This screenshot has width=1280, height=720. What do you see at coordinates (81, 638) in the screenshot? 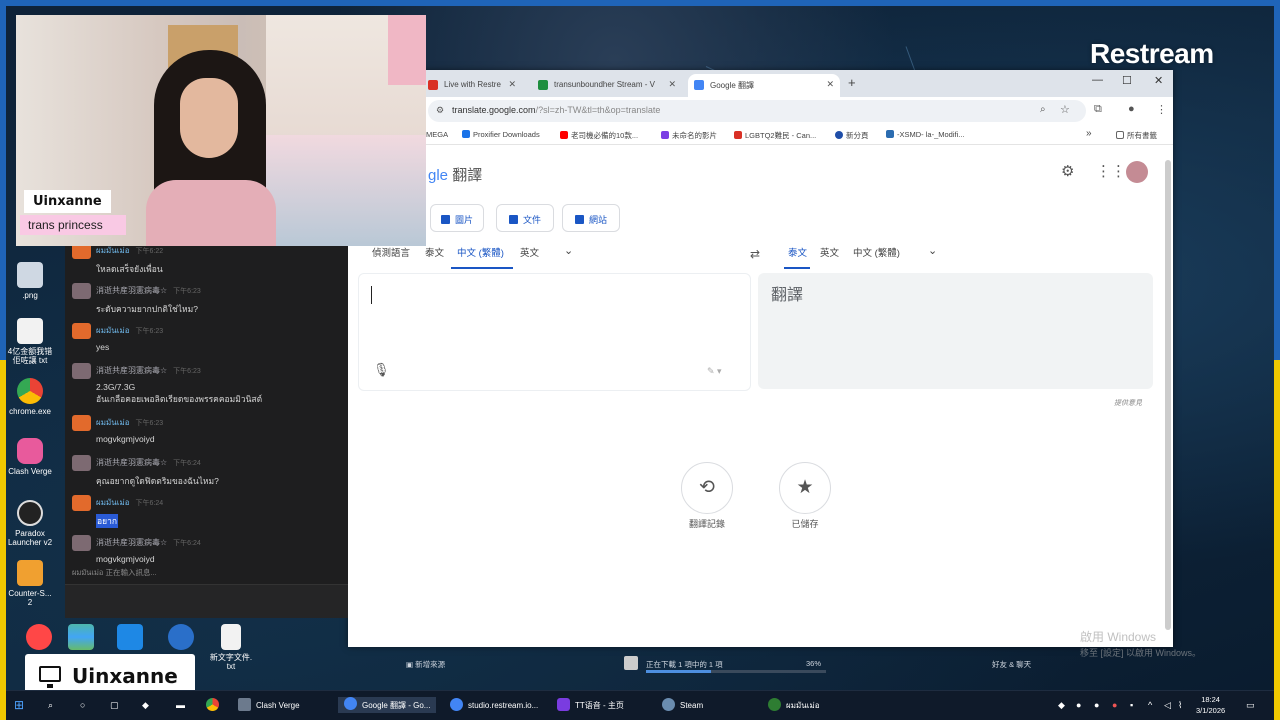
I see `desktop-icon-layers` at bounding box center [81, 638].